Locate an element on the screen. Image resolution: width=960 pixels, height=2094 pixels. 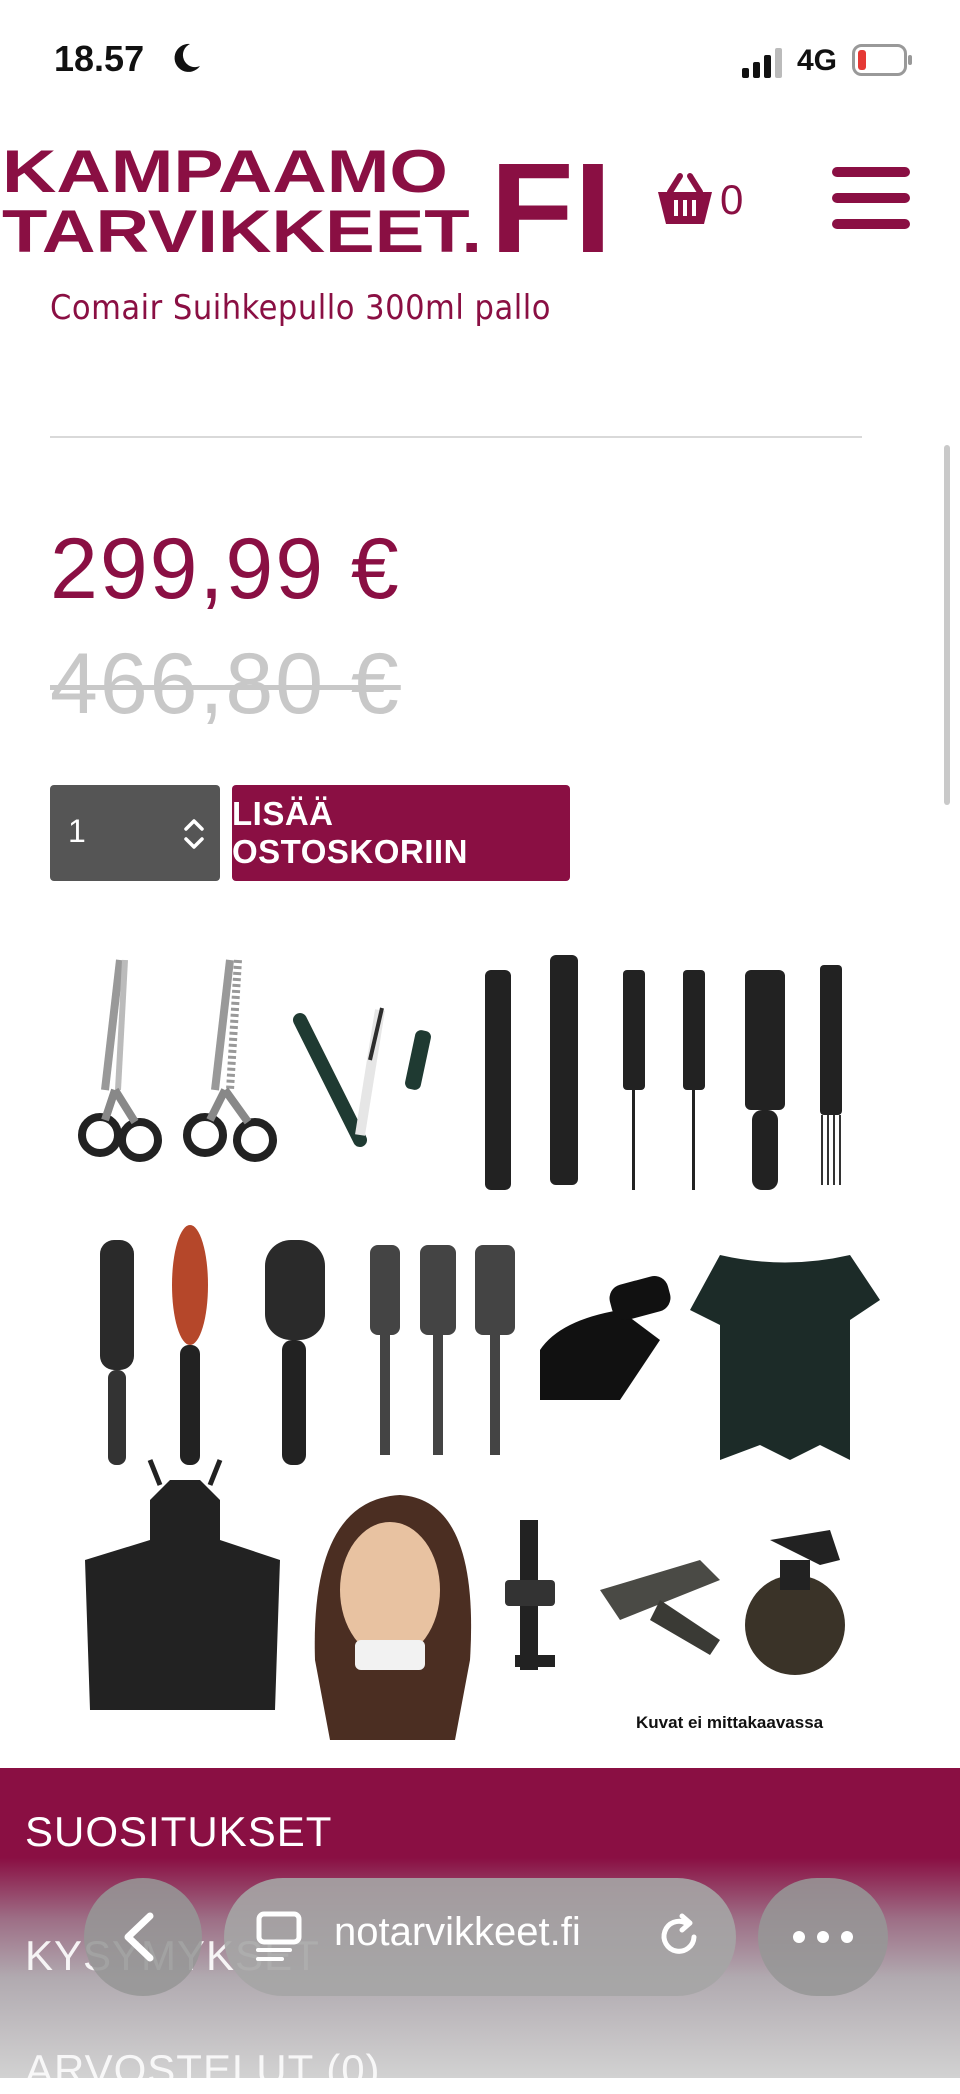
scrollbar is located at coordinates (947, 625).